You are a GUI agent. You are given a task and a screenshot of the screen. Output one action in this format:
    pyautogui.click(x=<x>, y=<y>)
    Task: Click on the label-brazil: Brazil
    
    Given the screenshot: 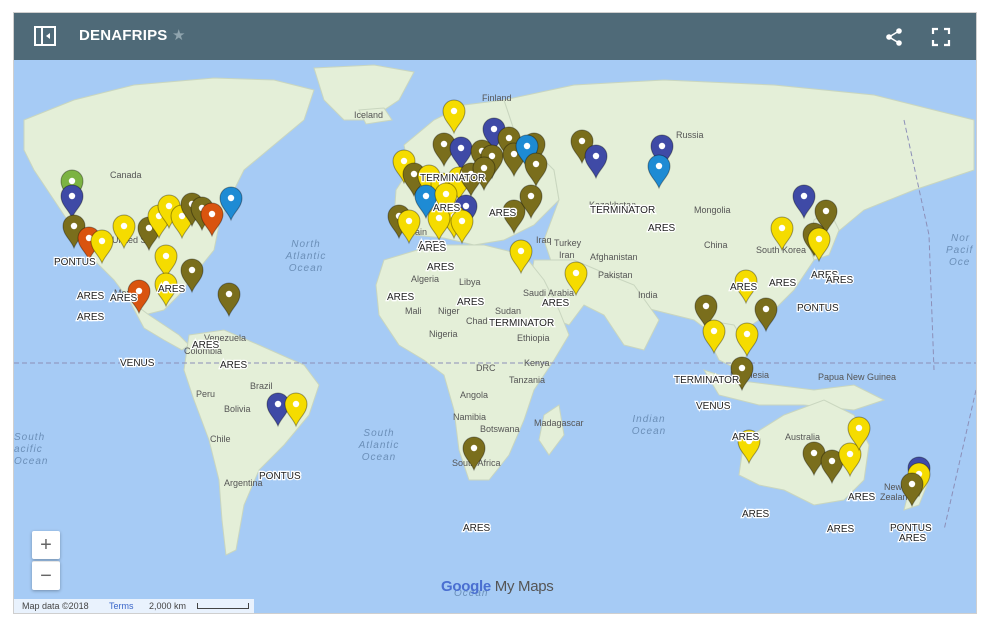 What is the action you would take?
    pyautogui.click(x=261, y=386)
    